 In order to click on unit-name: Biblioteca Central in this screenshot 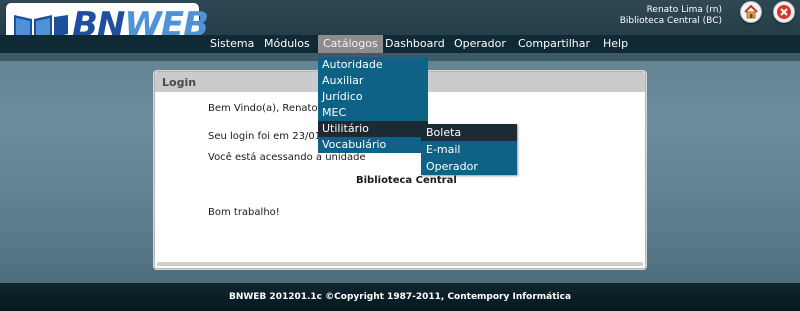, I will do `click(406, 180)`.